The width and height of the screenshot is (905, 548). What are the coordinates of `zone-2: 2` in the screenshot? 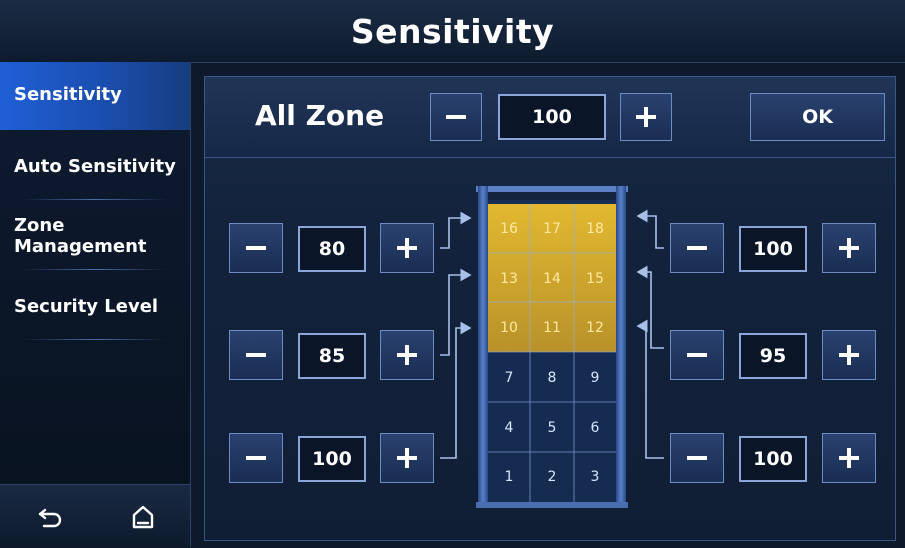 It's located at (552, 477).